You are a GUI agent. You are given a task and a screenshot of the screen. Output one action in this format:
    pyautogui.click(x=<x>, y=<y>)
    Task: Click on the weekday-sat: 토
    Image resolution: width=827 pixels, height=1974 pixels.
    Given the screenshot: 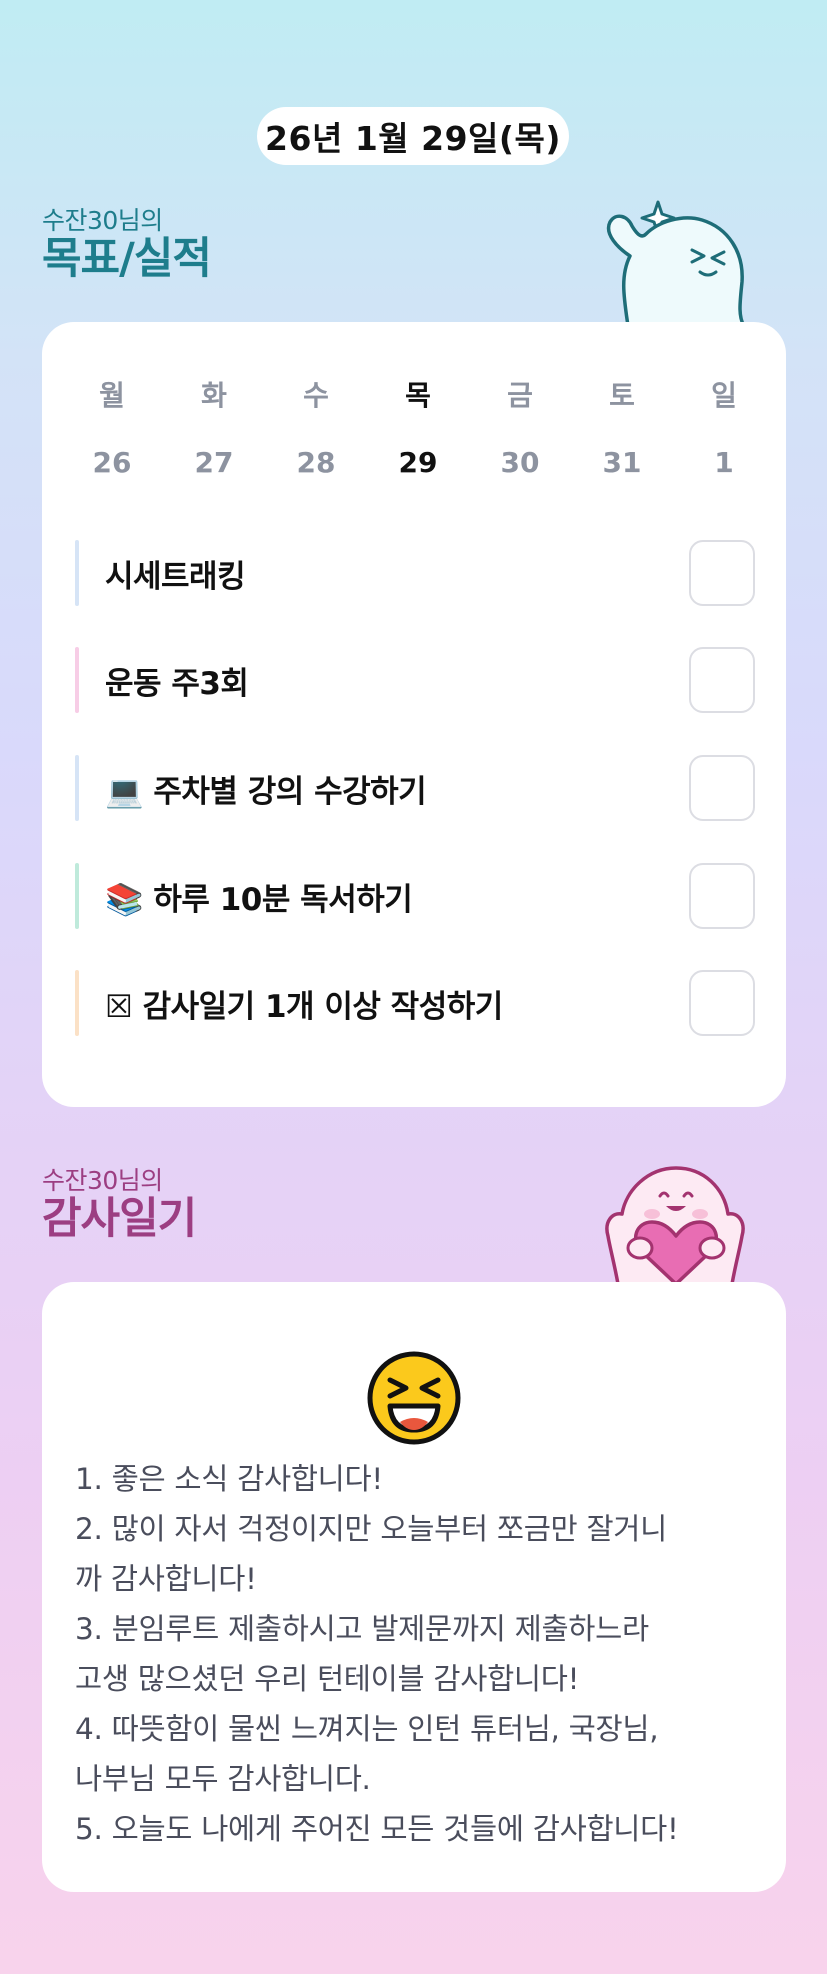 What is the action you would take?
    pyautogui.click(x=622, y=394)
    